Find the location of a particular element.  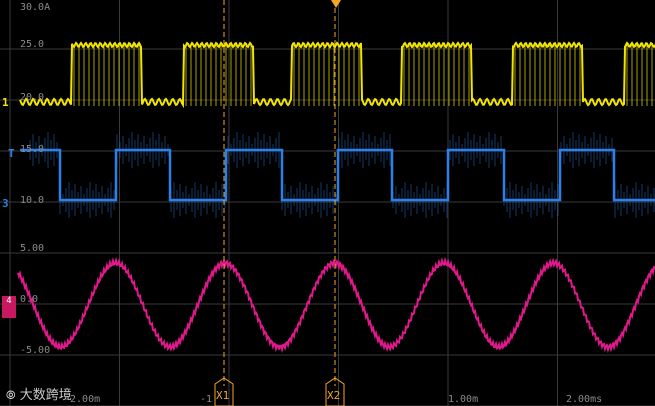

time-label-pos1: 1.00m is located at coordinates (463, 399).